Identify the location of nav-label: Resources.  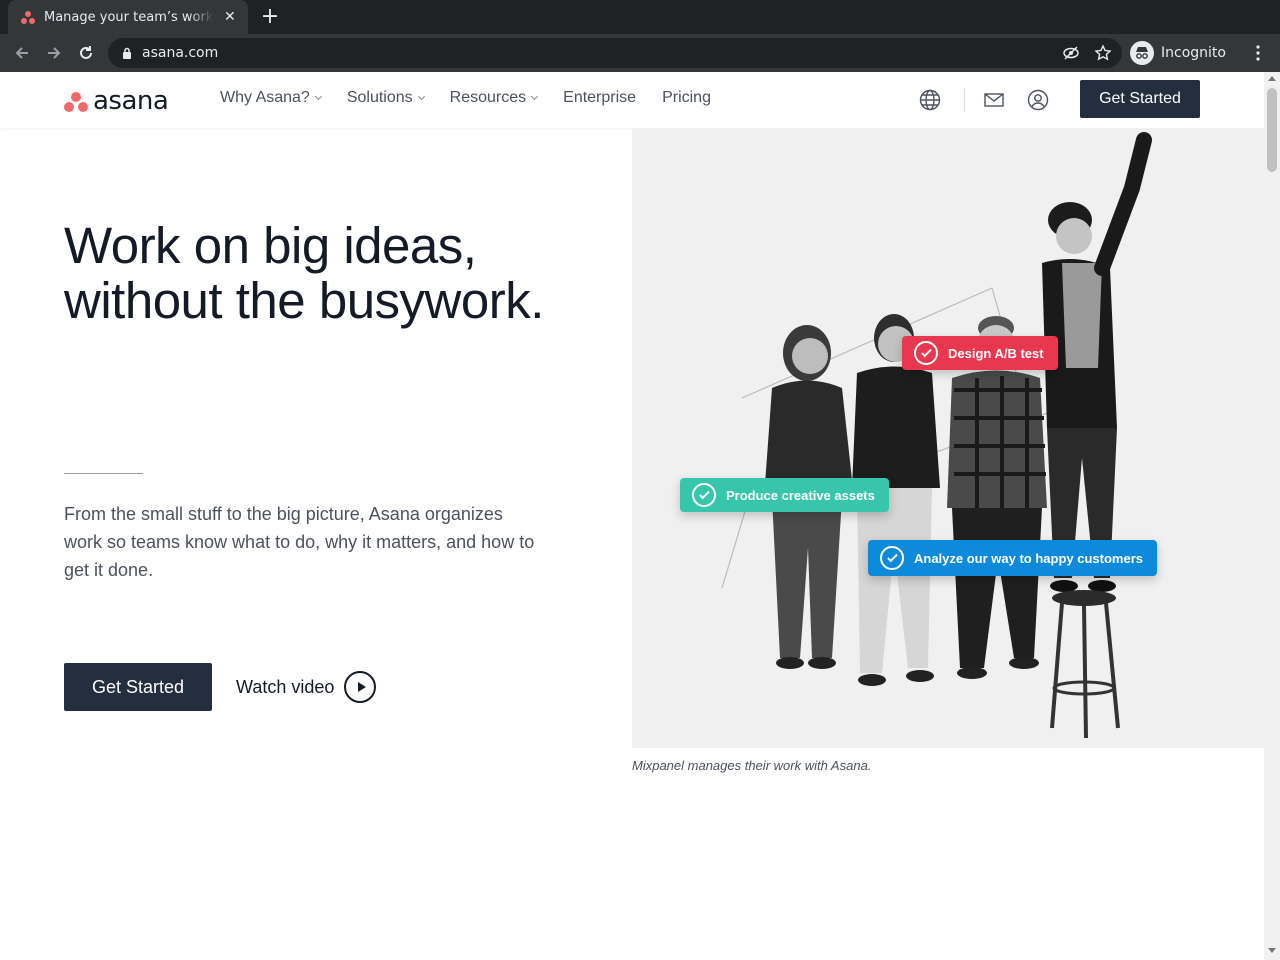
(488, 97).